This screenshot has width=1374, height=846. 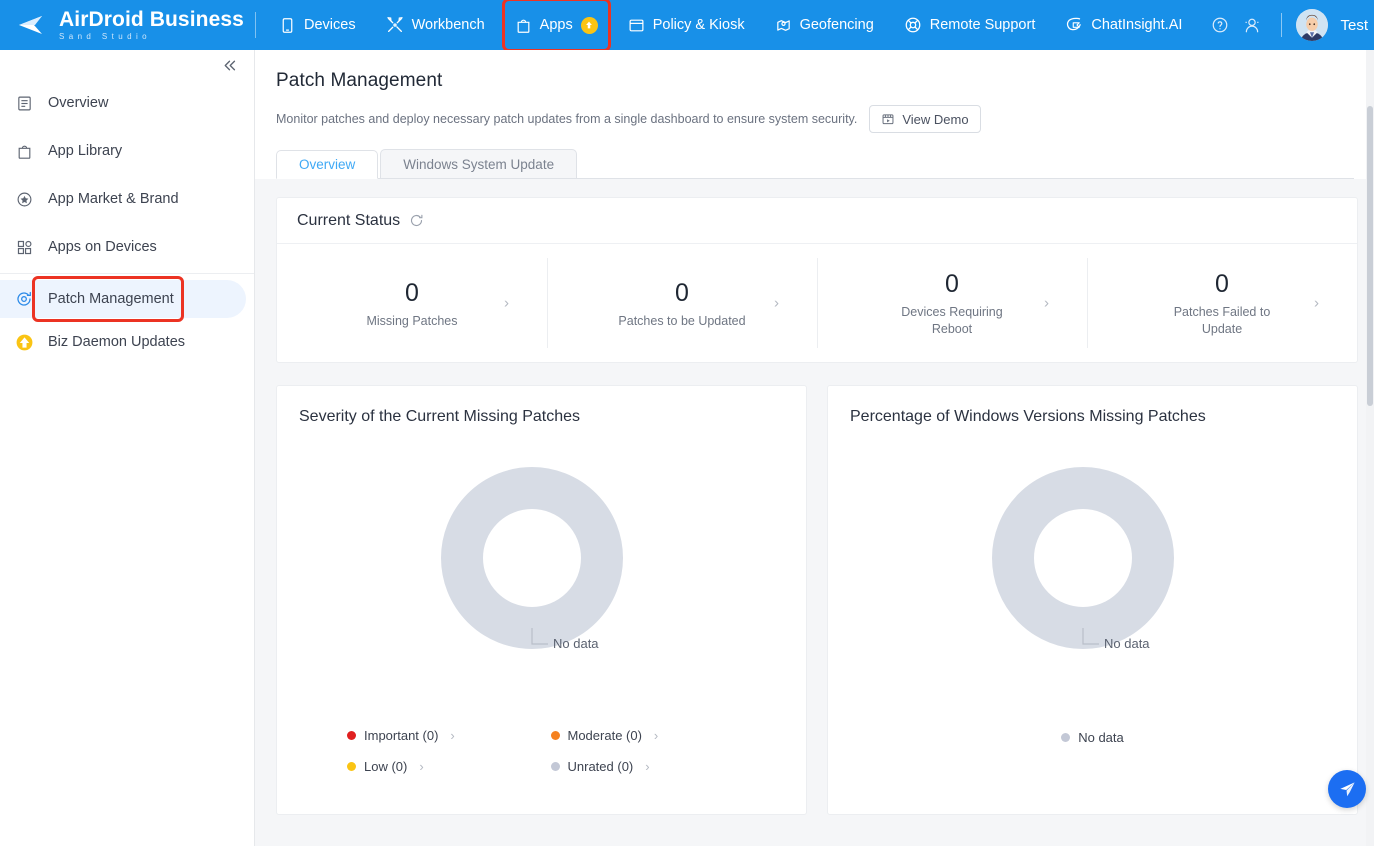 I want to click on legend-item-low: Low (0) ›, so click(x=449, y=766).